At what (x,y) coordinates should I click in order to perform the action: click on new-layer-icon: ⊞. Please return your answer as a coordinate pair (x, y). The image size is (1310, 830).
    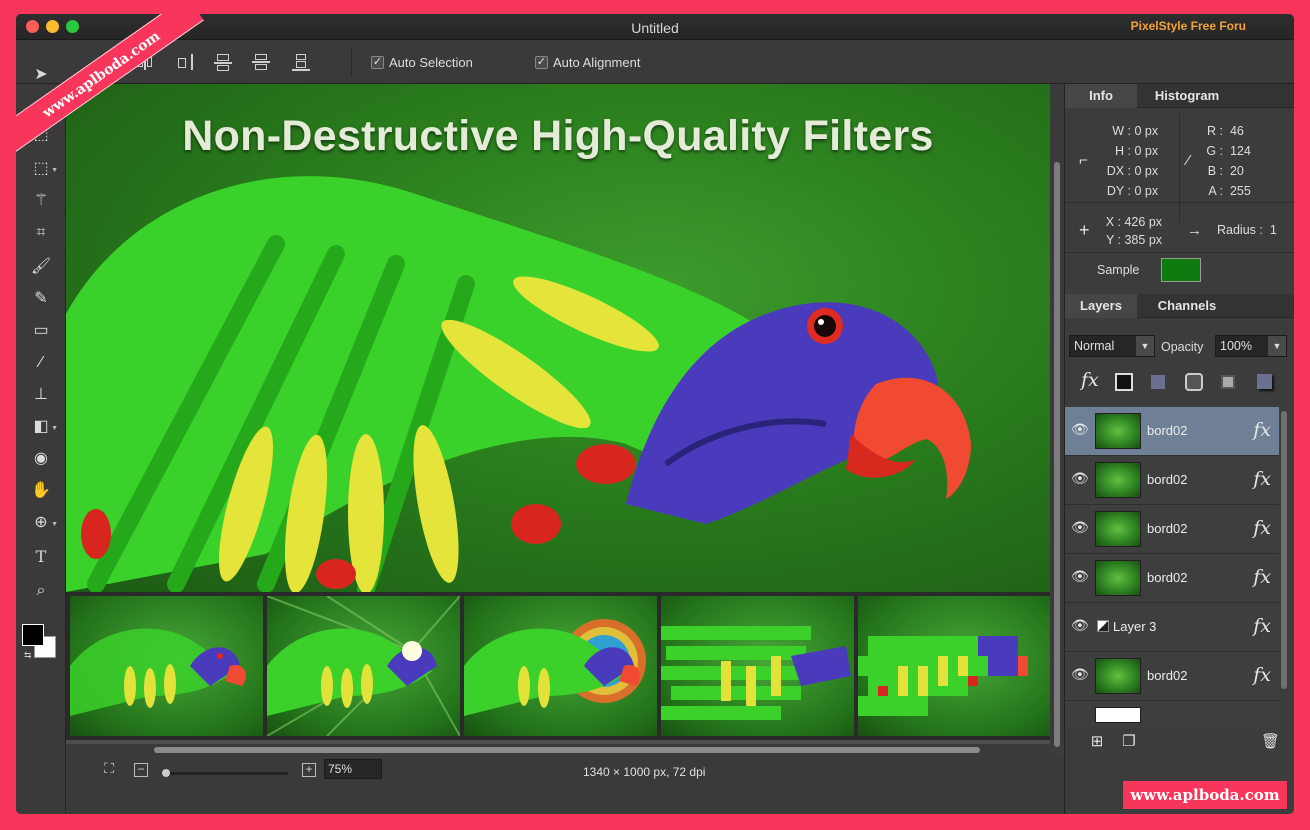
    Looking at the image, I should click on (1097, 742).